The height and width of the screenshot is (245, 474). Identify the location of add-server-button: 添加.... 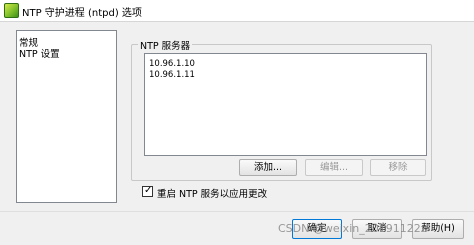
(268, 167).